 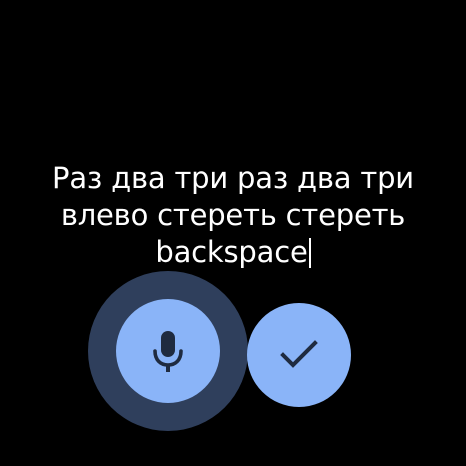 What do you see at coordinates (233, 178) in the screenshot?
I see `transcript-line-1: Раз два три раз два три` at bounding box center [233, 178].